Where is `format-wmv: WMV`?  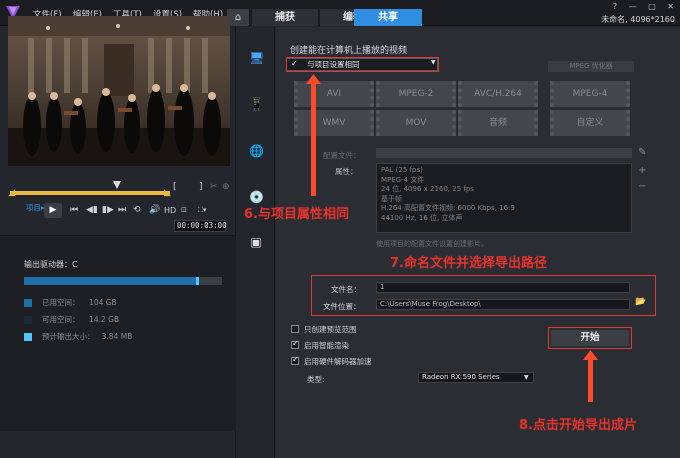 format-wmv: WMV is located at coordinates (334, 123).